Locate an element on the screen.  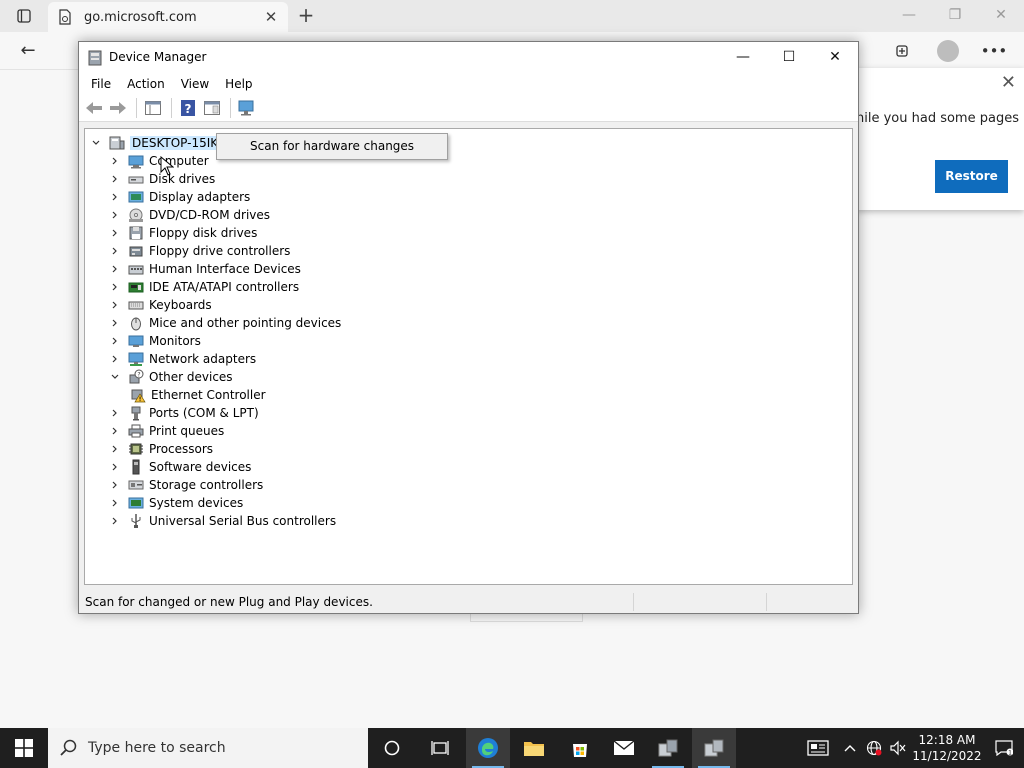
new-tab-button: + is located at coordinates (306, 15).